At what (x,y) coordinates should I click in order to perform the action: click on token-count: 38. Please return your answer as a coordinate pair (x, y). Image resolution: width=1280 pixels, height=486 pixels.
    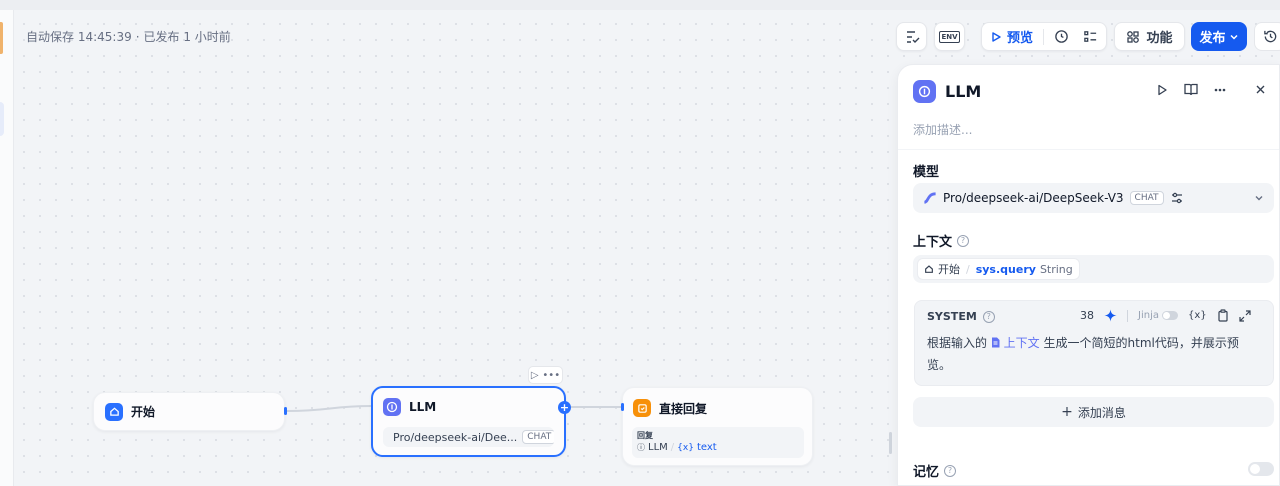
    Looking at the image, I should click on (1087, 315).